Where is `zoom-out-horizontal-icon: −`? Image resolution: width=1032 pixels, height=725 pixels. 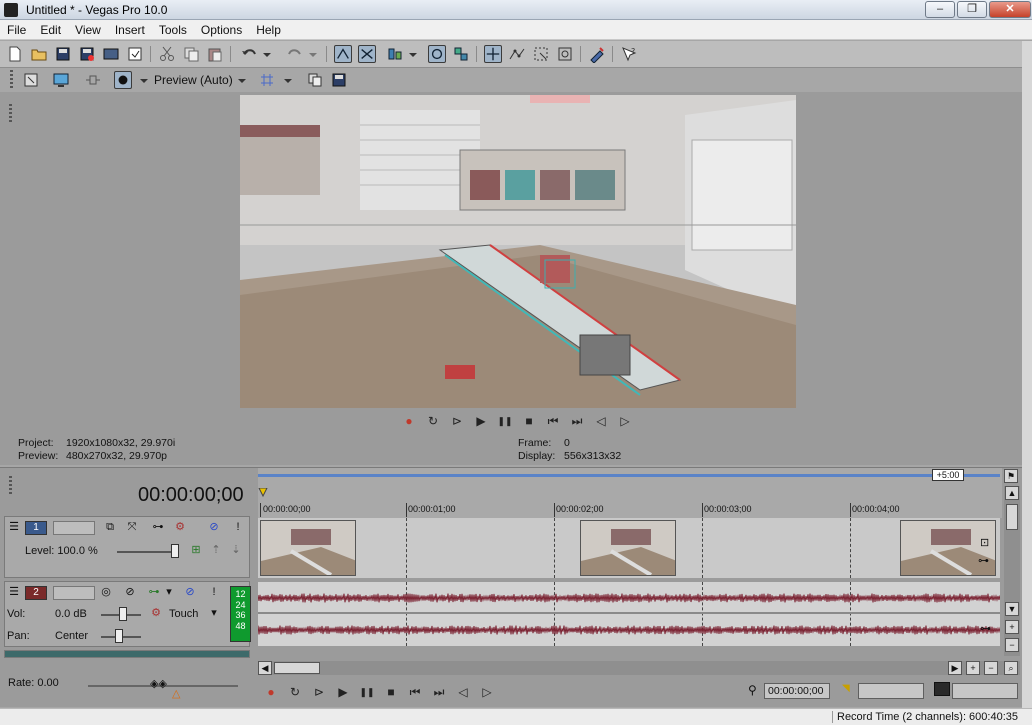 zoom-out-horizontal-icon: − is located at coordinates (991, 668).